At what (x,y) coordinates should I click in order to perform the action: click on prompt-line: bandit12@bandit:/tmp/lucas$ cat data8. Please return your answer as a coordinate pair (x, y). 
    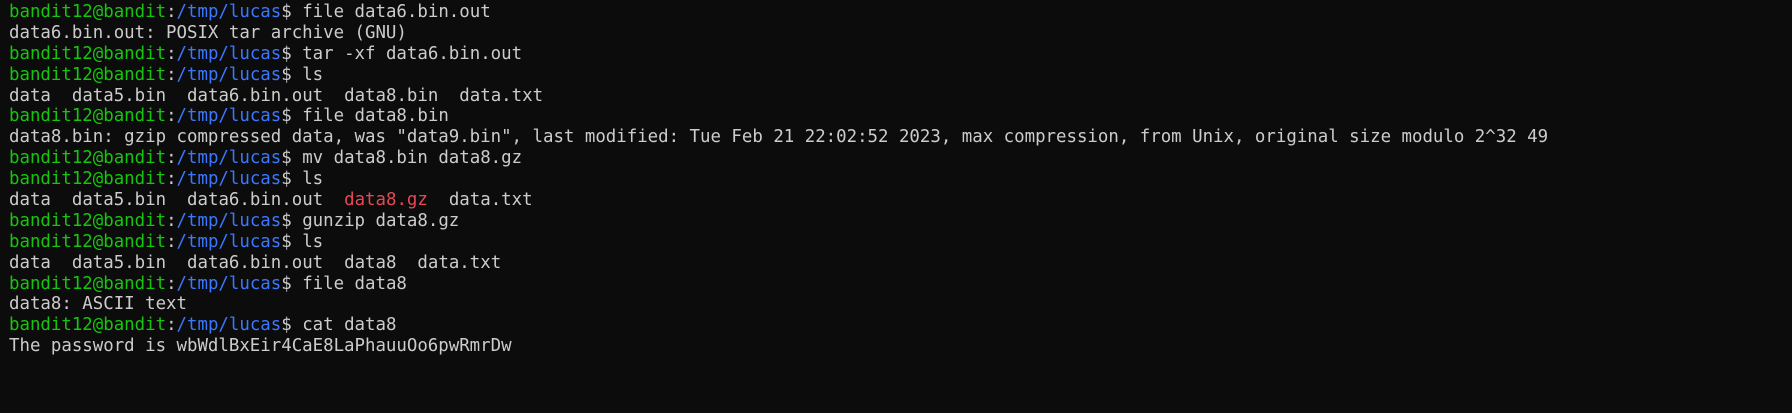
    Looking at the image, I should click on (900, 325).